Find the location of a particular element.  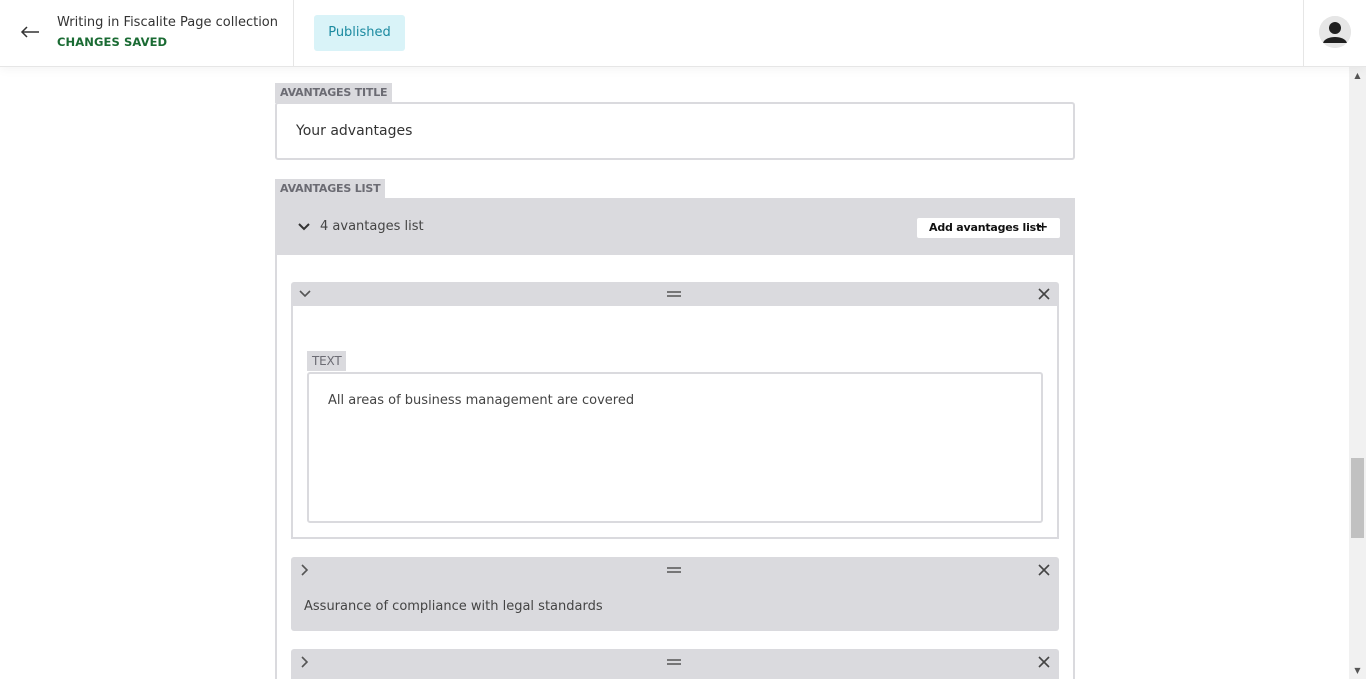

advantages-title-input: Your advantages is located at coordinates (675, 131).